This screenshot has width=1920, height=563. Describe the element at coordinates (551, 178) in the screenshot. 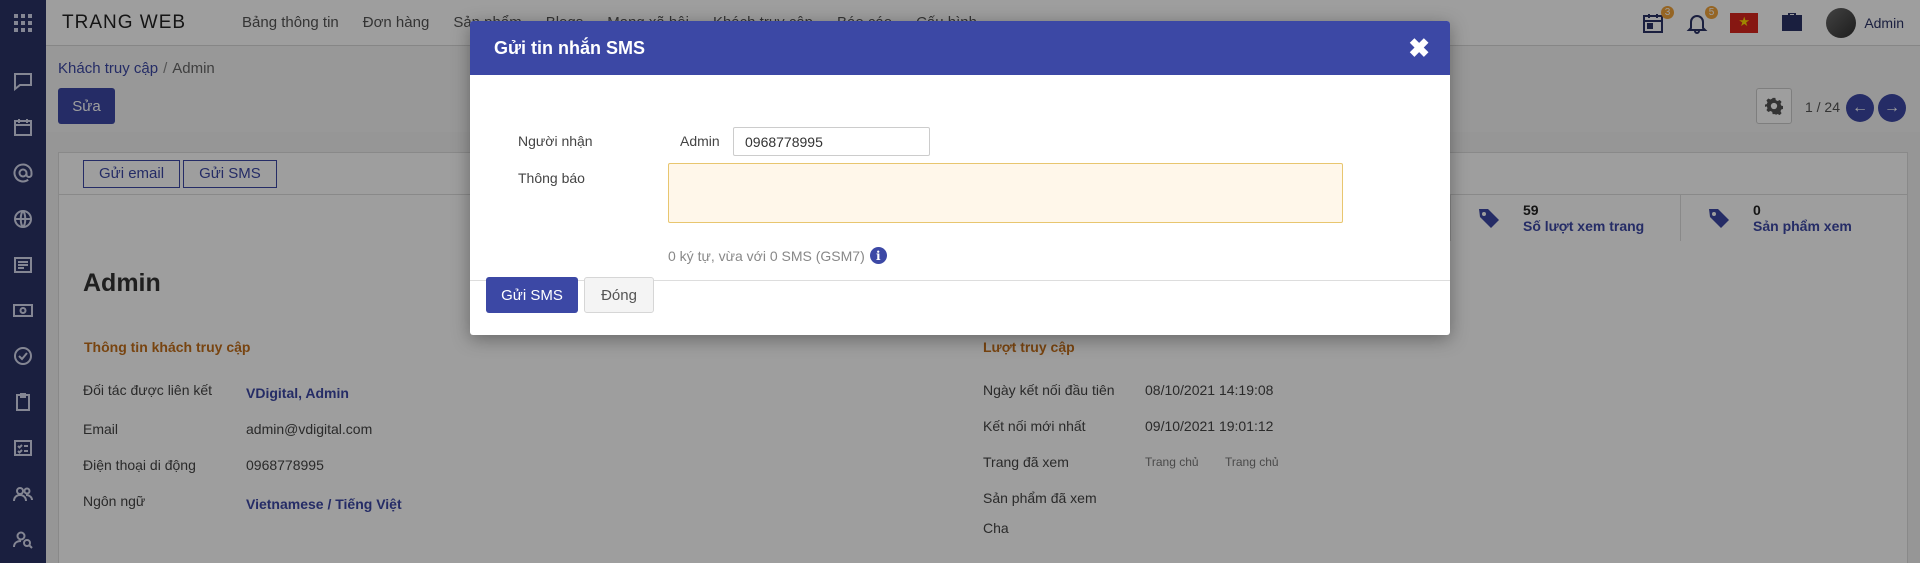

I see `message-label: Thông báo` at that location.